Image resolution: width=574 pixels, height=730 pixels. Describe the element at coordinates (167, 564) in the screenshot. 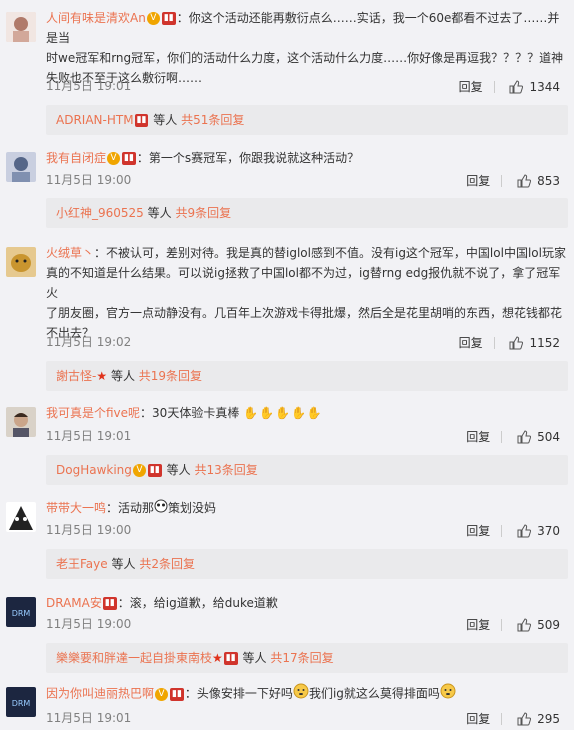

I see `more-replies-link: 共2条回复` at that location.